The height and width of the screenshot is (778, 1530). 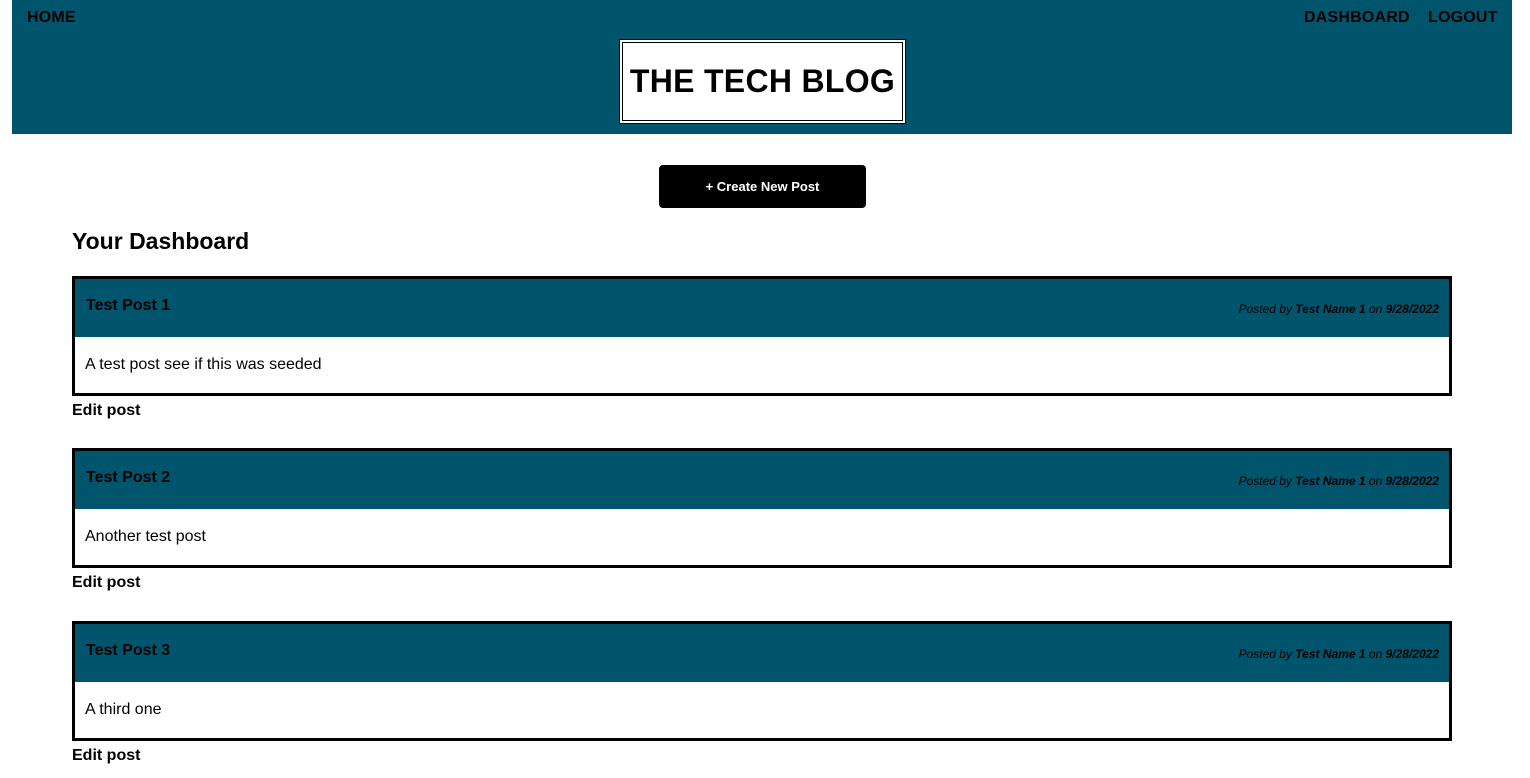 I want to click on post-title: Test Post 3, so click(x=128, y=650).